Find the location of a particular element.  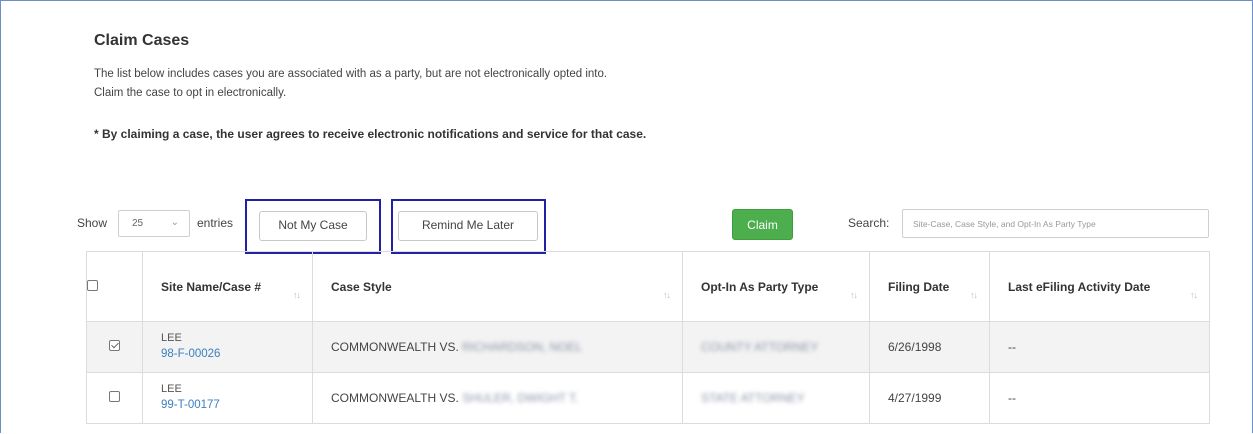

site-case-cell: LEE 98-F-00026 is located at coordinates (227, 347).